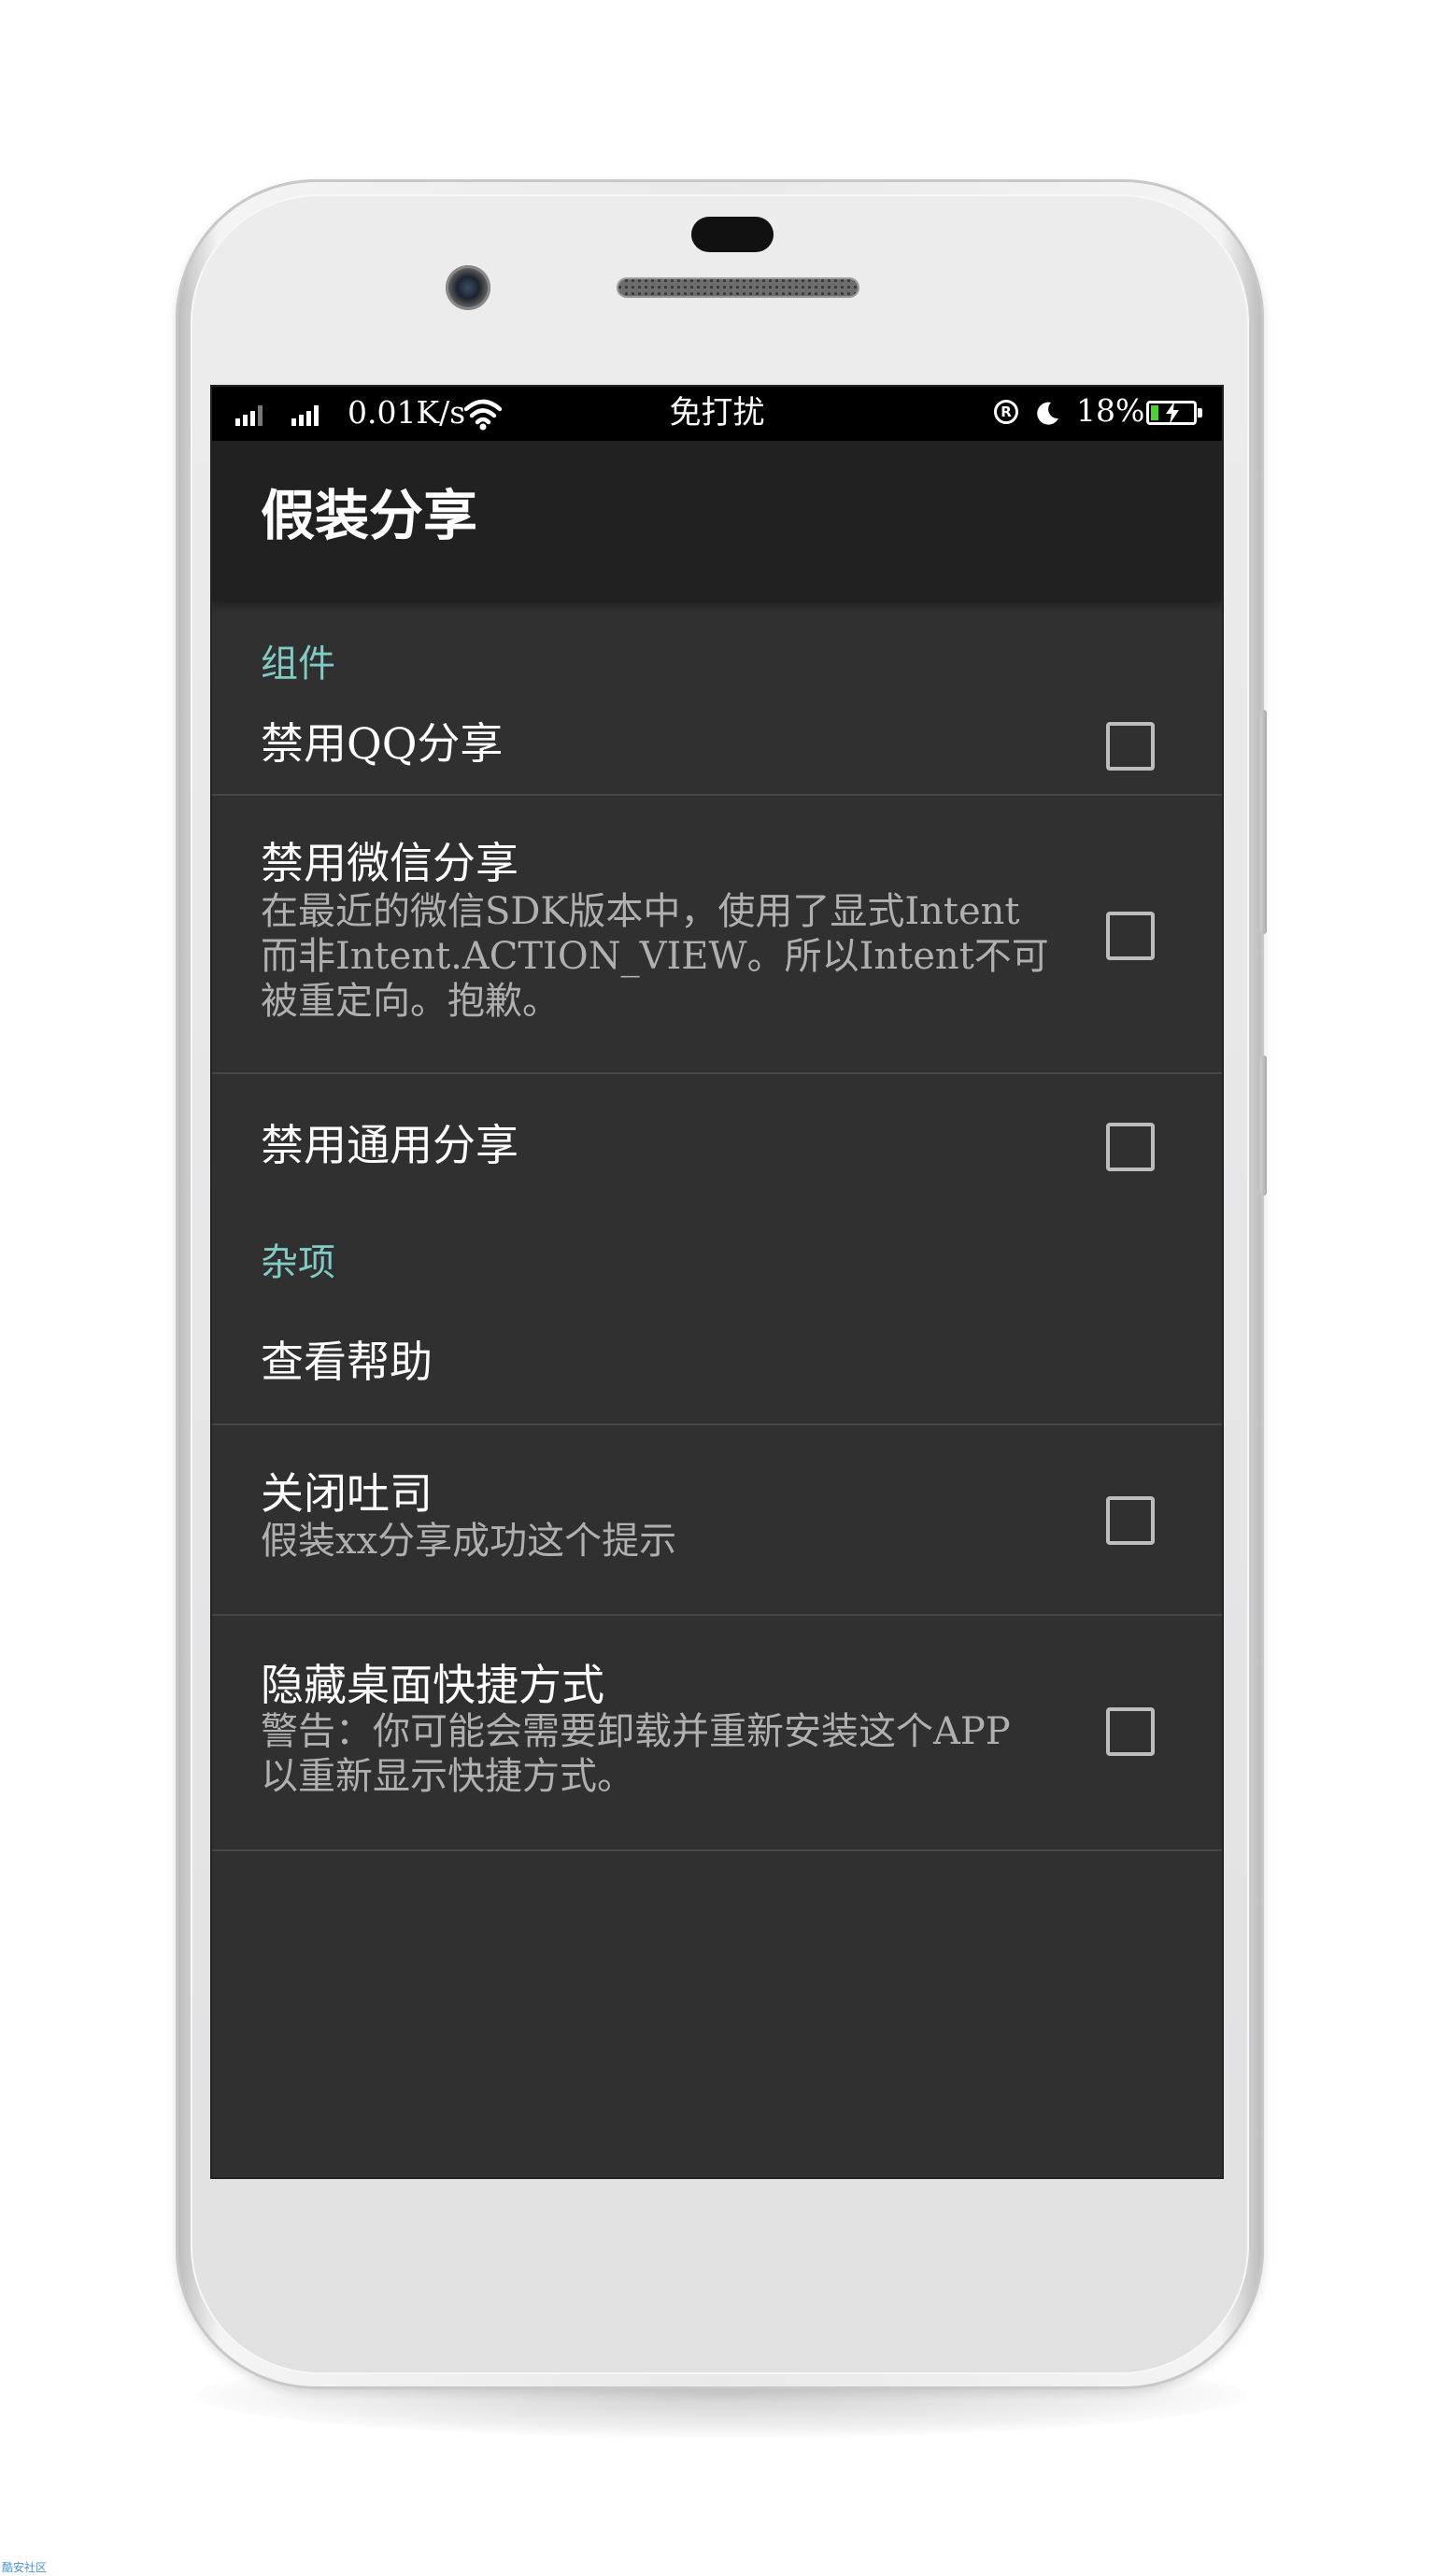 Image resolution: width=1434 pixels, height=2576 pixels. Describe the element at coordinates (1048, 414) in the screenshot. I see `moon-icon` at that location.